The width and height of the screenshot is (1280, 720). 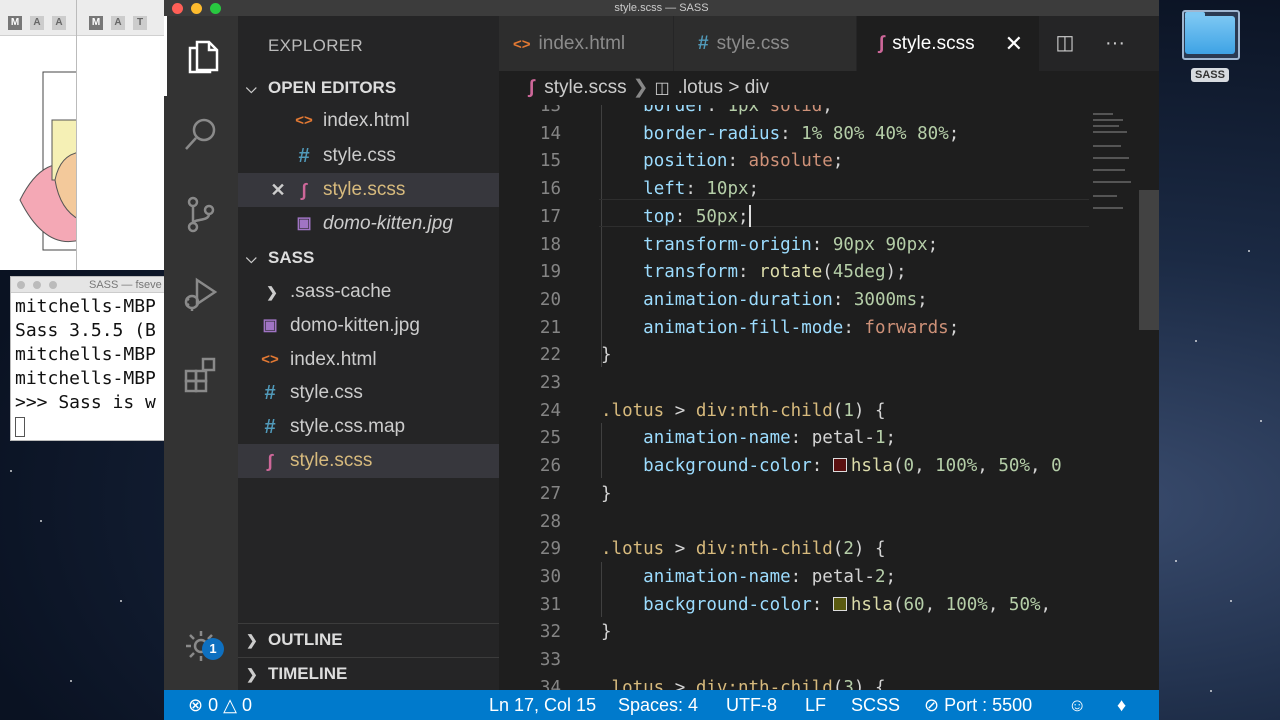 What do you see at coordinates (368, 258) in the screenshot?
I see `sass-folder-section-header: ⌵ SASS` at bounding box center [368, 258].